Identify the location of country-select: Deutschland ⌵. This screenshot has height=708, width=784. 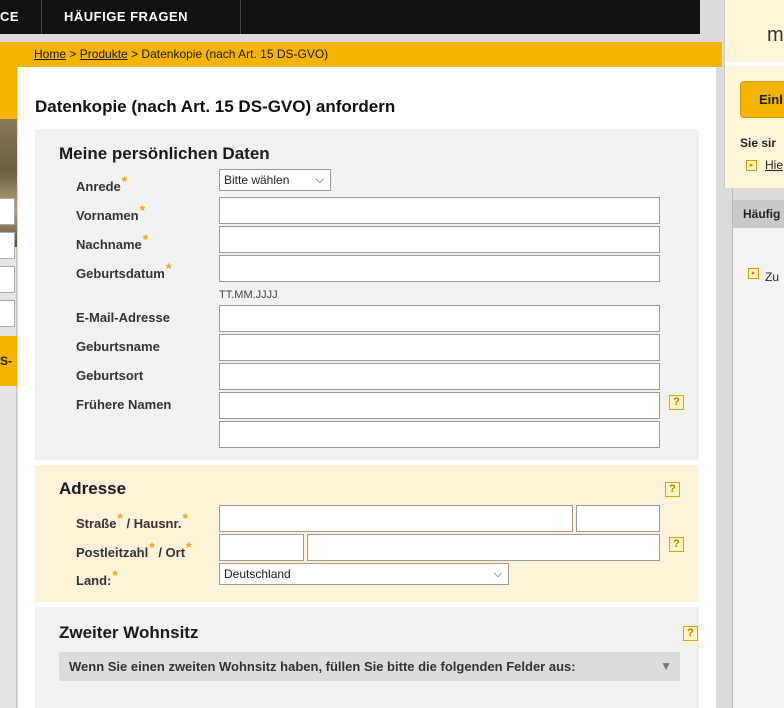
(364, 574).